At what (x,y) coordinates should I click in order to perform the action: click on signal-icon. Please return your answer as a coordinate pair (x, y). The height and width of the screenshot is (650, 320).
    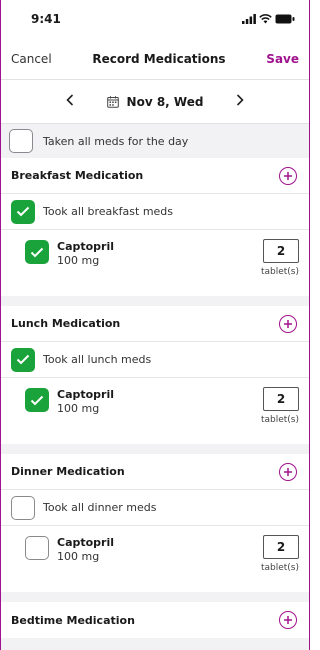
    Looking at the image, I should click on (249, 19).